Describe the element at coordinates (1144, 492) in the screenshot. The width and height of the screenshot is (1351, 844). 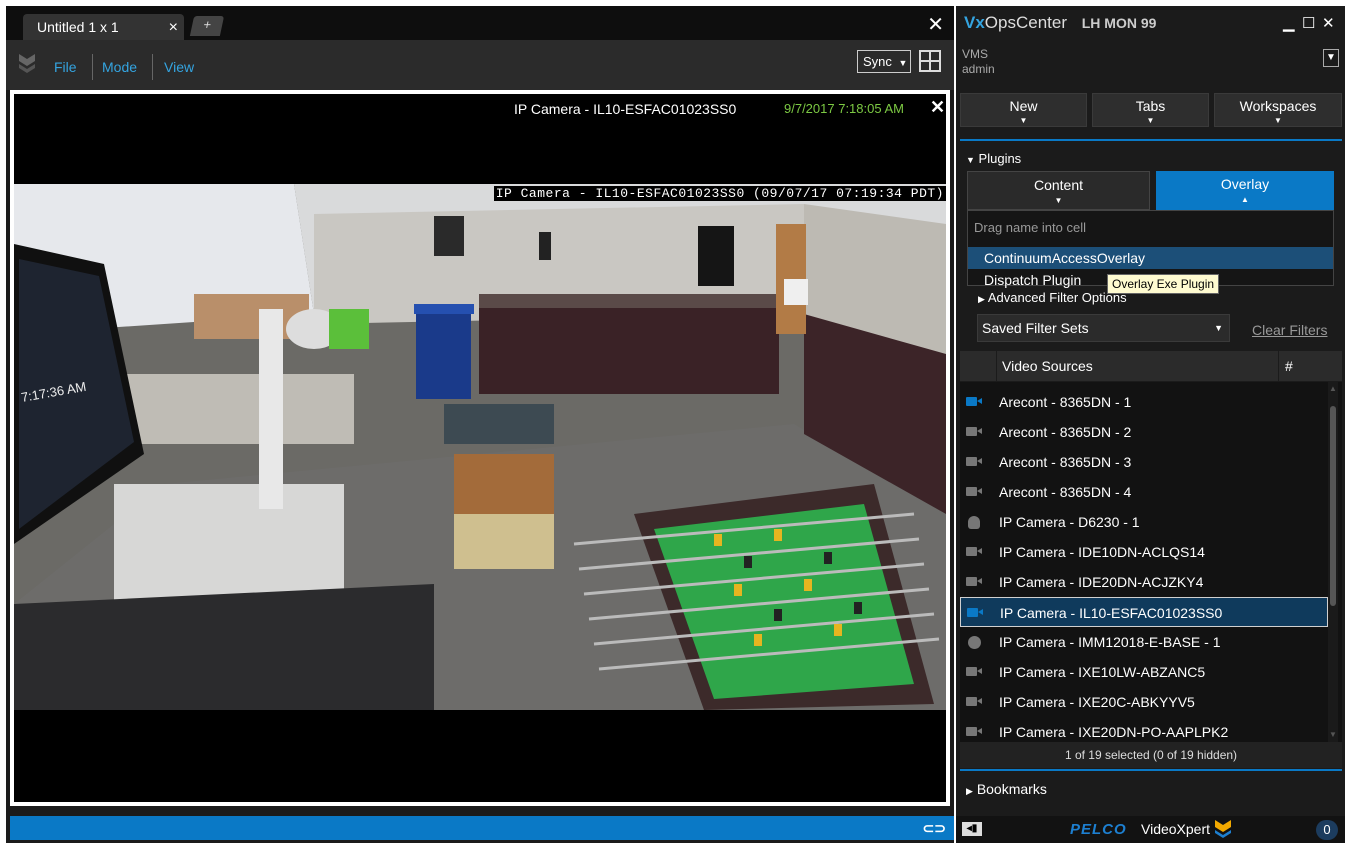
I see `video-source-row: Arecont - 8365DN - 4` at that location.